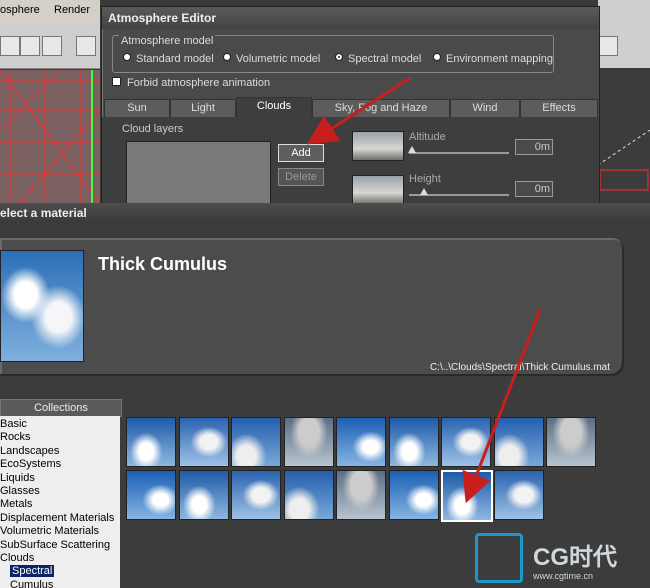  What do you see at coordinates (499, 558) in the screenshot?
I see `logo-mark-icon` at bounding box center [499, 558].